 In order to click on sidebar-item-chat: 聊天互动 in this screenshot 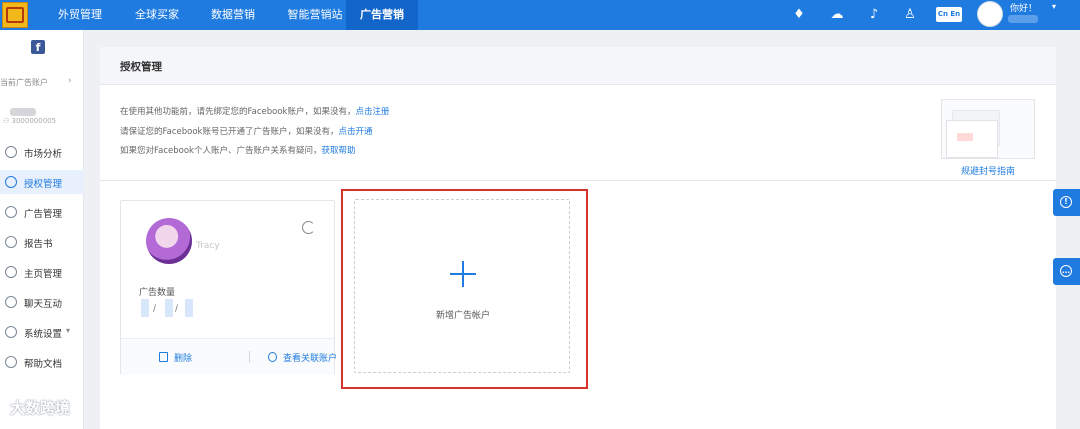, I will do `click(42, 302)`.